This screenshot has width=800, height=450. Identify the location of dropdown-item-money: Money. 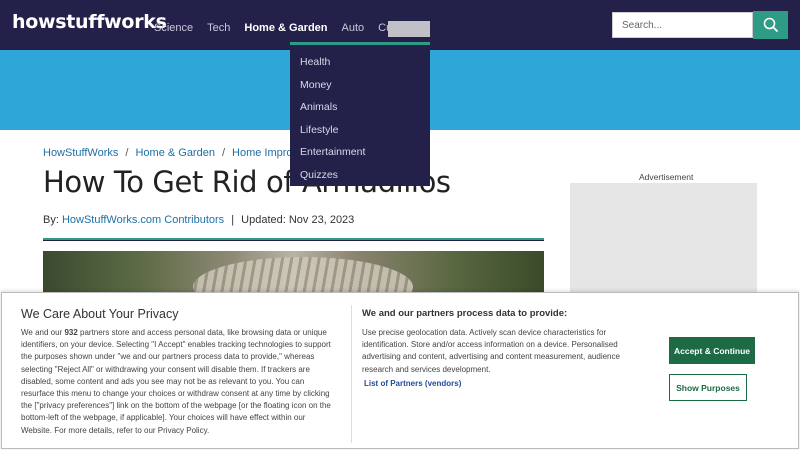
(316, 85).